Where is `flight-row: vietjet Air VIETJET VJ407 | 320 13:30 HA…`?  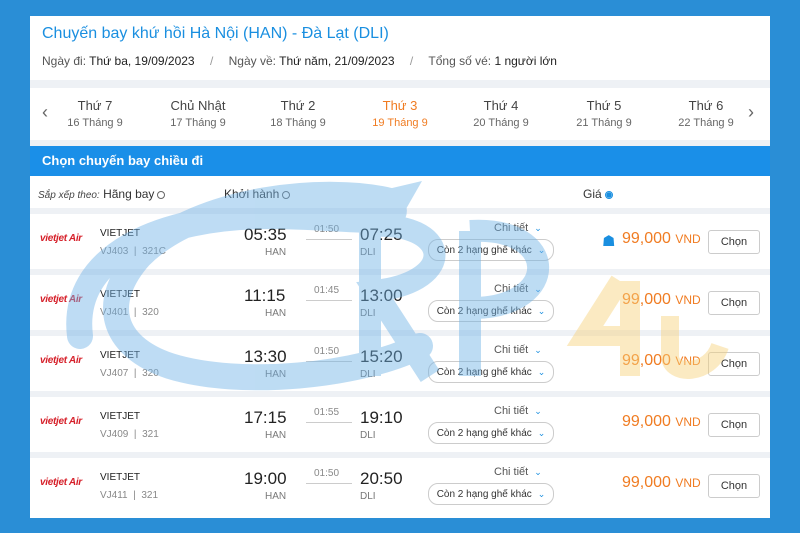
flight-row: vietjet Air VIETJET VJ407 | 320 13:30 HA… is located at coordinates (400, 363).